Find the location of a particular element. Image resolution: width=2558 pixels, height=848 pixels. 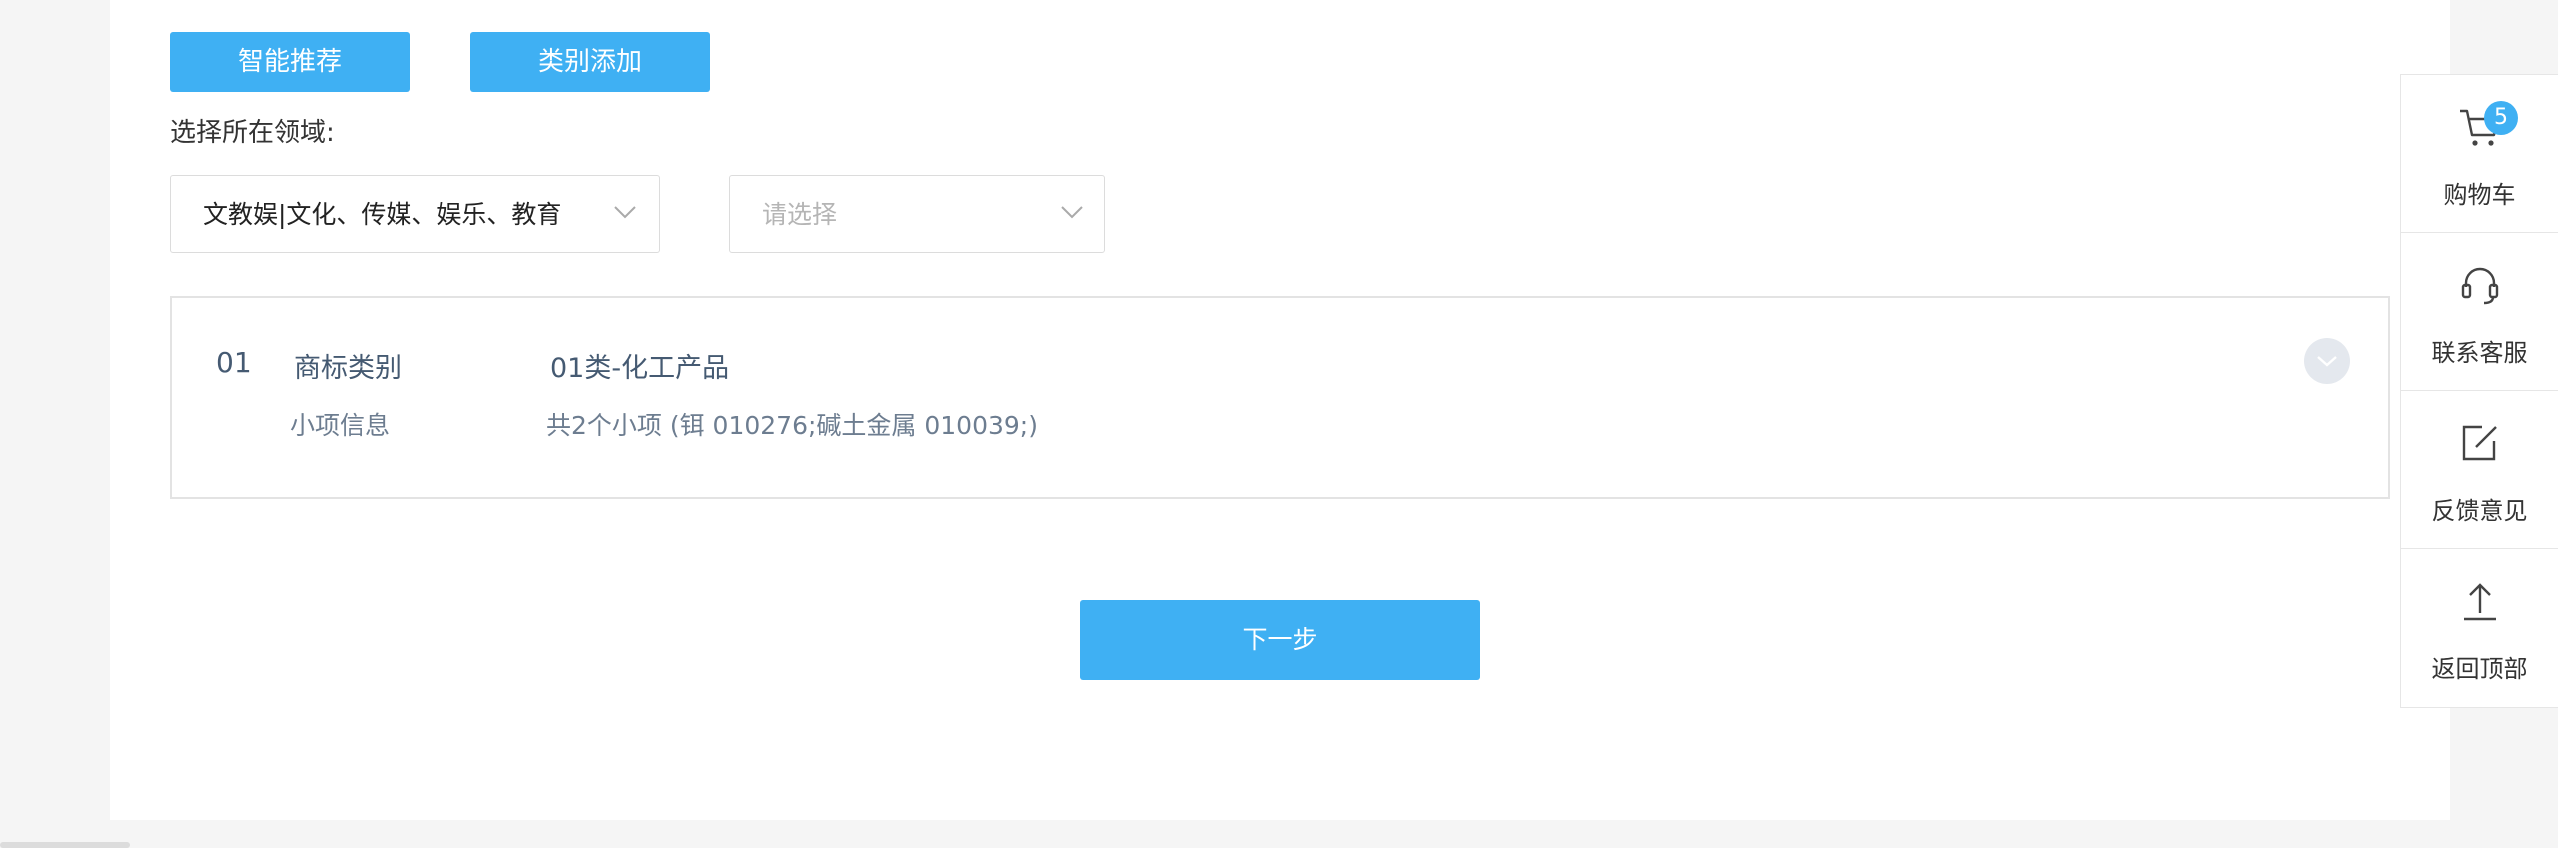

sidebar-item-label: 购物车 is located at coordinates (2479, 195).